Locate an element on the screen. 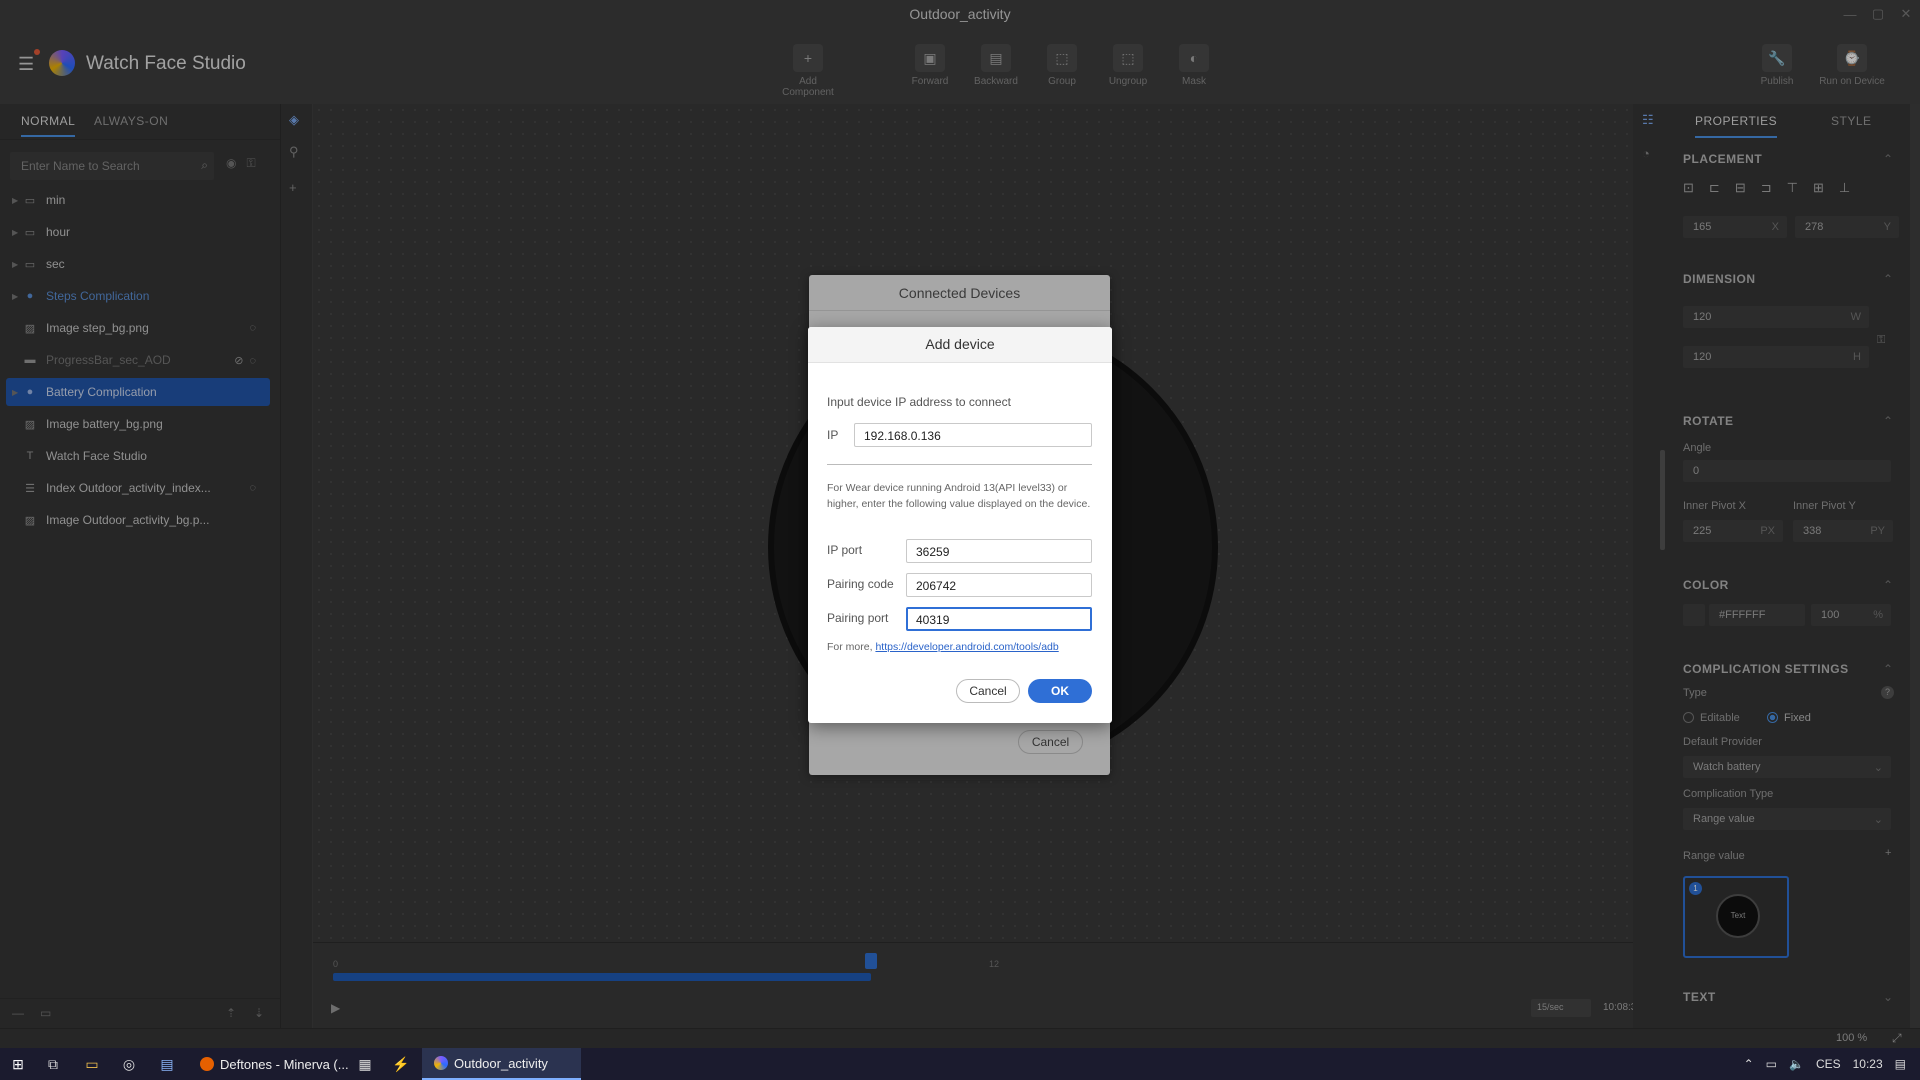  divider is located at coordinates (959, 464).